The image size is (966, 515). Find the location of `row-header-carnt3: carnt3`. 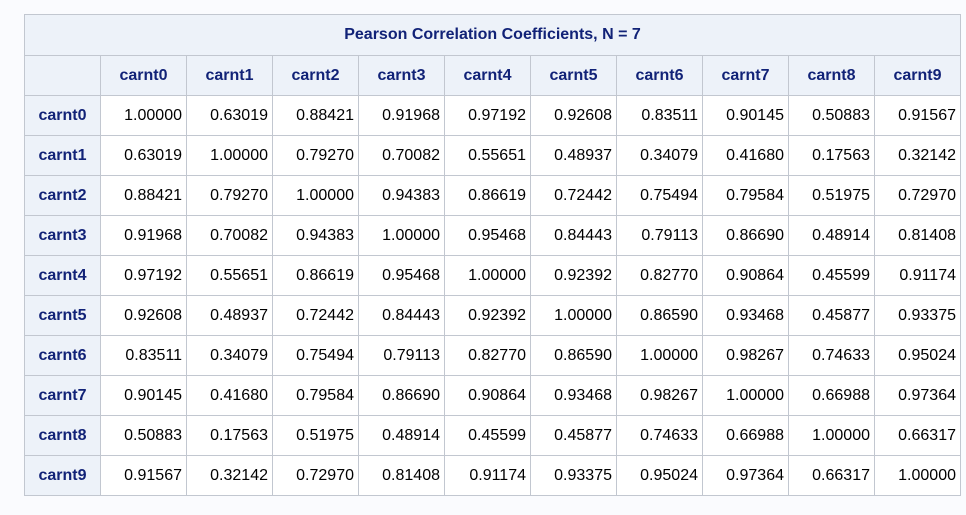

row-header-carnt3: carnt3 is located at coordinates (62, 235).